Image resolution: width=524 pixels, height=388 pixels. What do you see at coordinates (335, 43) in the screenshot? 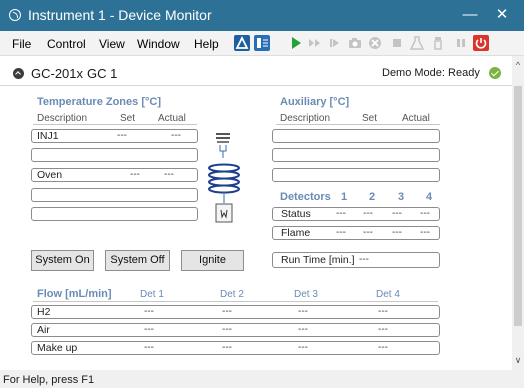
I see `step-icon` at bounding box center [335, 43].